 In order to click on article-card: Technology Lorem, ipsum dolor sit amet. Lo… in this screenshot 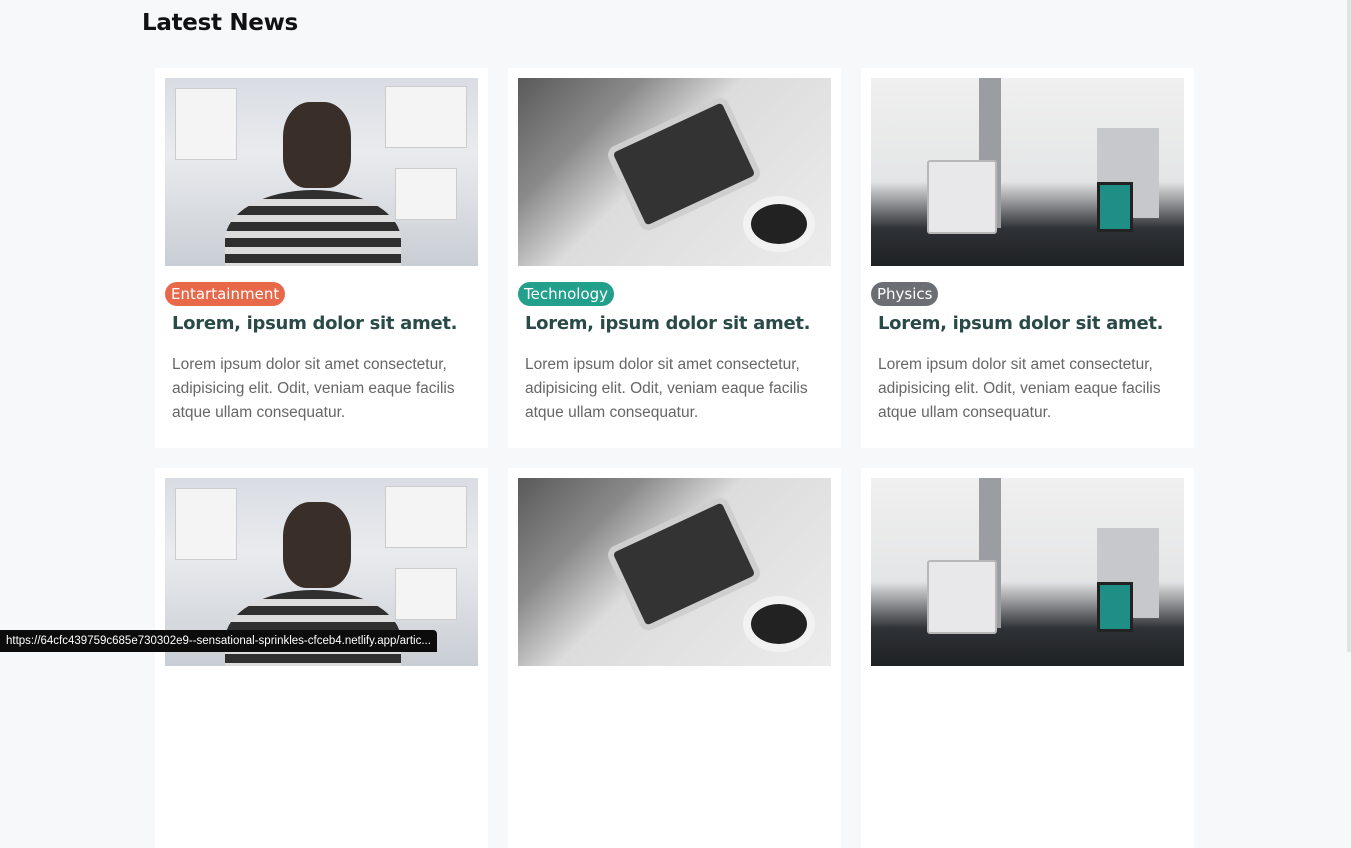, I will do `click(674, 258)`.